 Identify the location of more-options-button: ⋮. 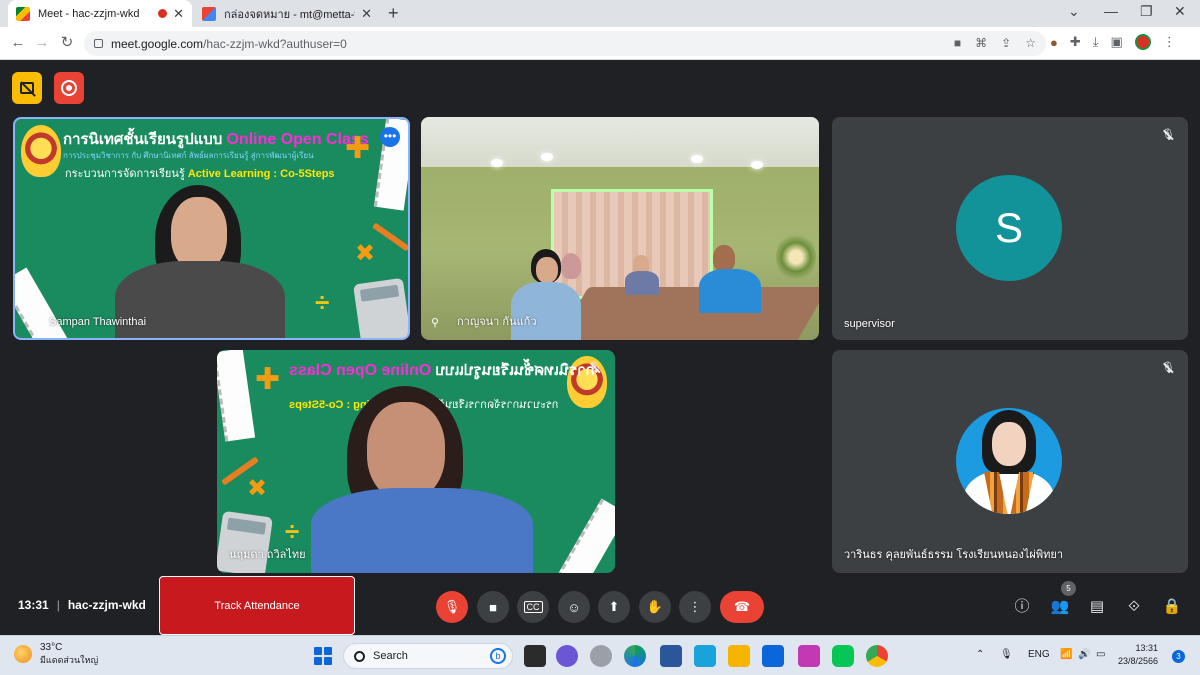
(695, 607).